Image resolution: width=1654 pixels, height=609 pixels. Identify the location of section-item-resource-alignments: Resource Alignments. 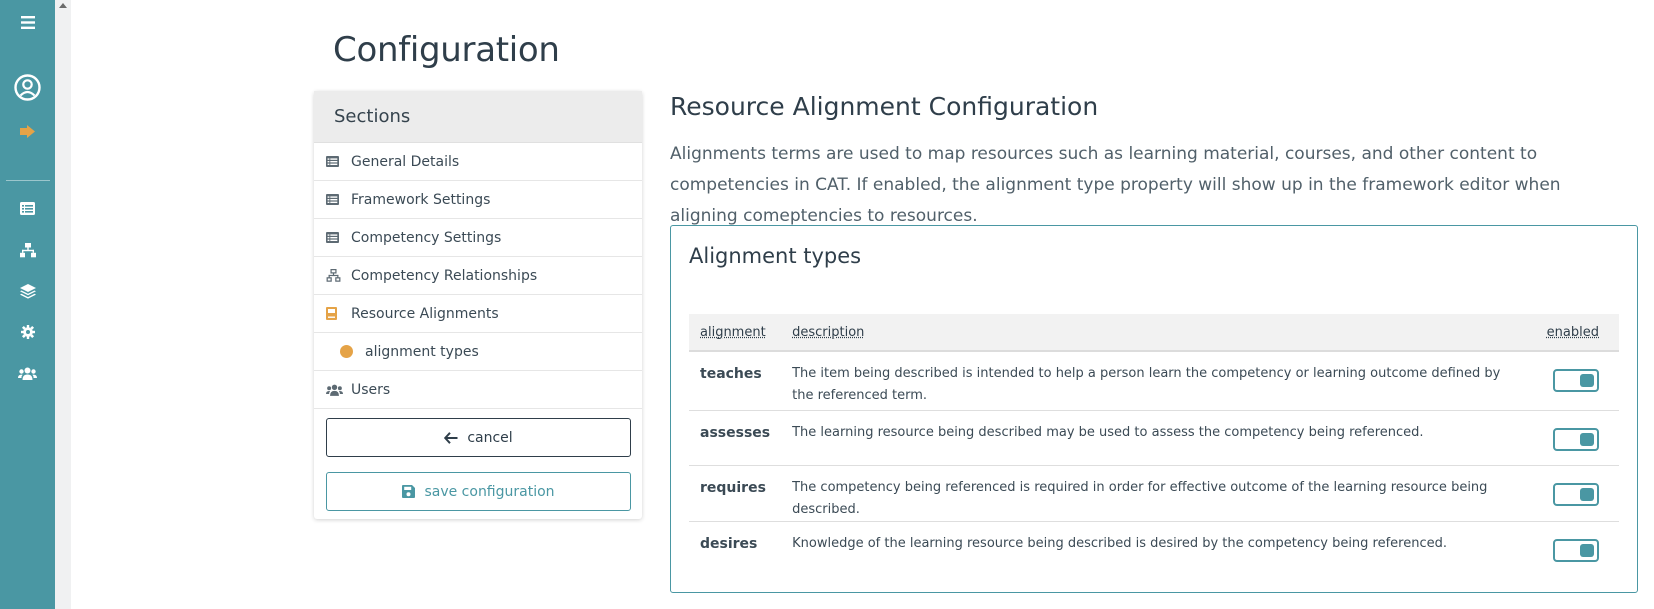
(478, 314).